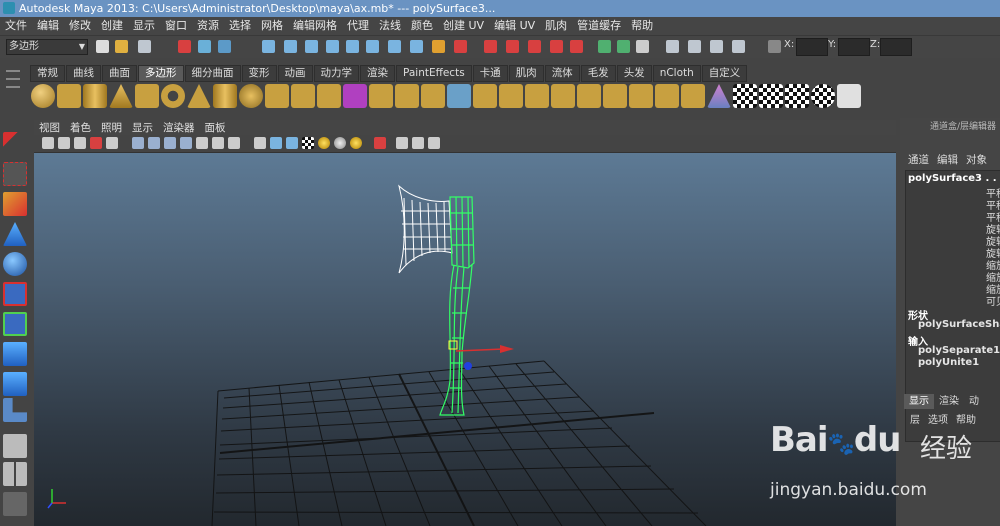  What do you see at coordinates (694, 46) in the screenshot?
I see `render-current-frame-icon` at bounding box center [694, 46].